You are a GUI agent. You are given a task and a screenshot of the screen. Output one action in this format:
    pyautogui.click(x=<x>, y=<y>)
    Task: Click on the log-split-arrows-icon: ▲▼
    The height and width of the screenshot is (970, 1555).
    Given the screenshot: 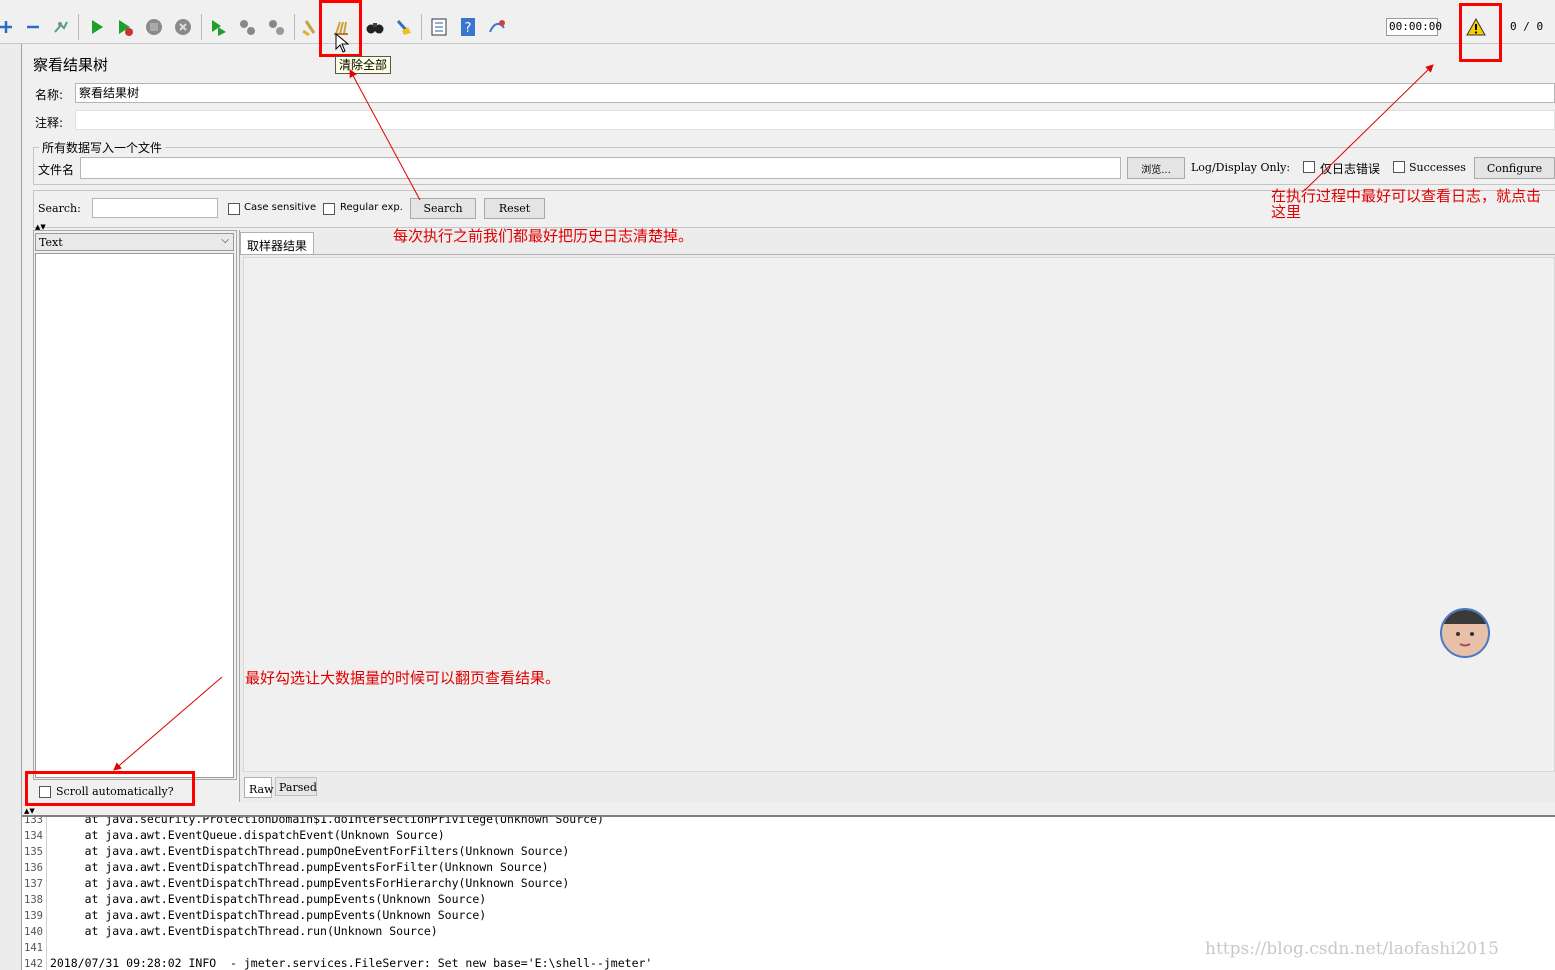 What is the action you would take?
    pyautogui.click(x=29, y=811)
    